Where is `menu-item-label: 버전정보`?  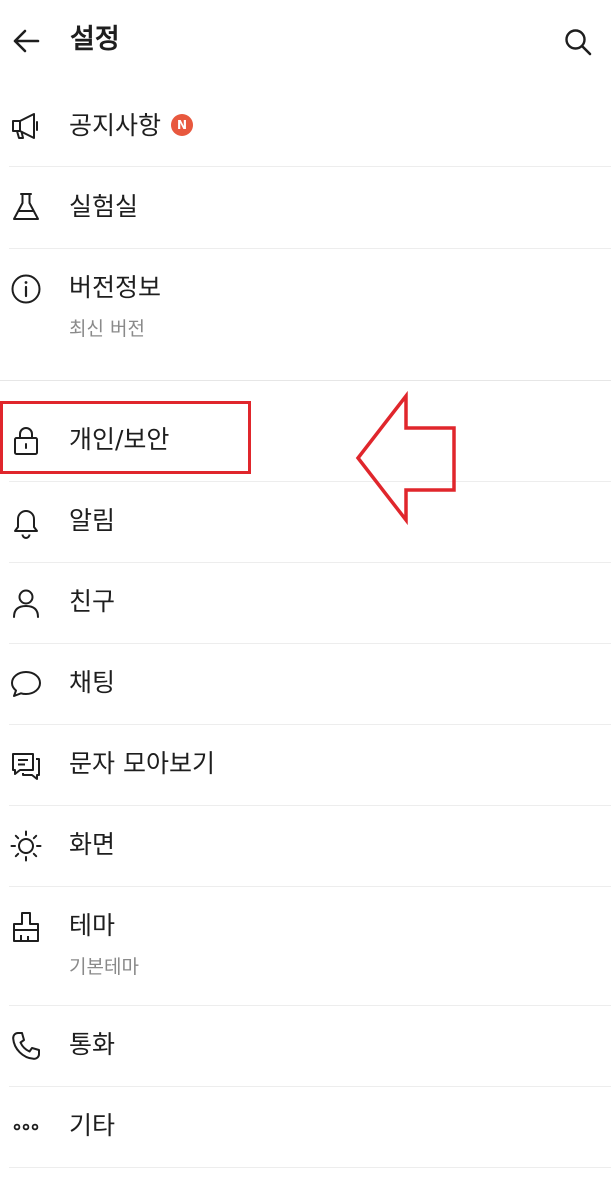
menu-item-label: 버전정보 is located at coordinates (115, 287).